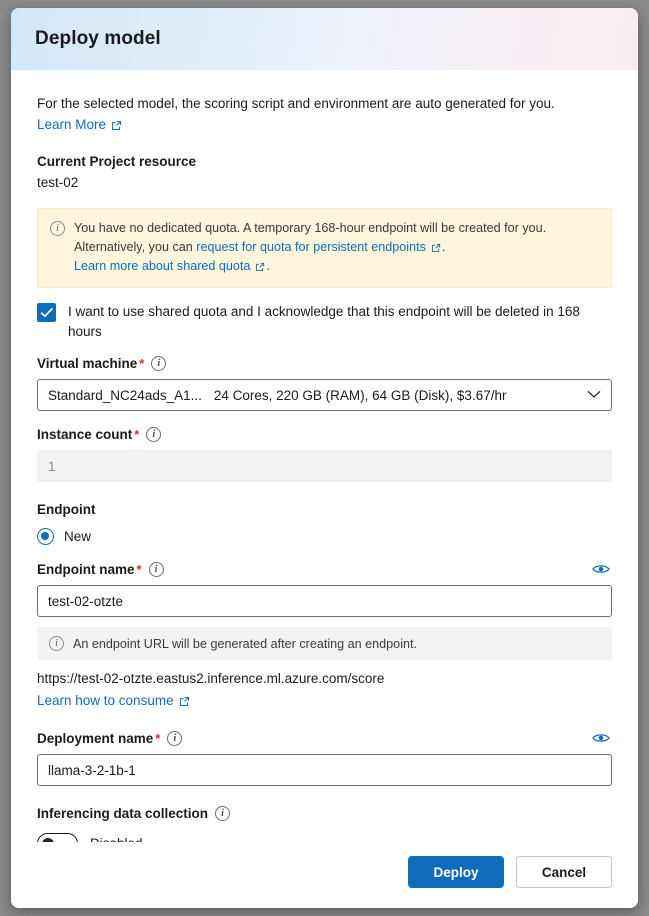  What do you see at coordinates (52, 466) in the screenshot?
I see `instance-count-value: 1` at bounding box center [52, 466].